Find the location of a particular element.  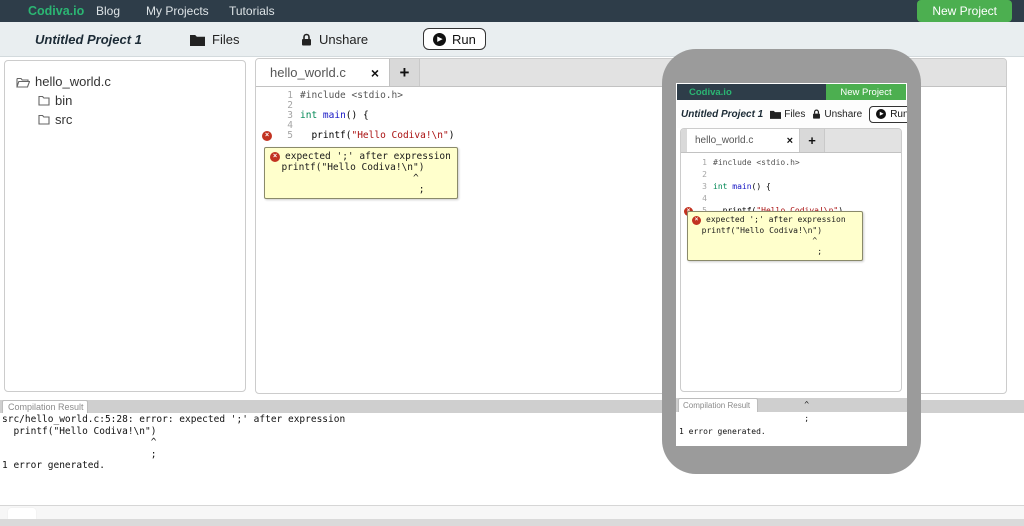

tree-item-label: hello_world.c is located at coordinates (73, 81).